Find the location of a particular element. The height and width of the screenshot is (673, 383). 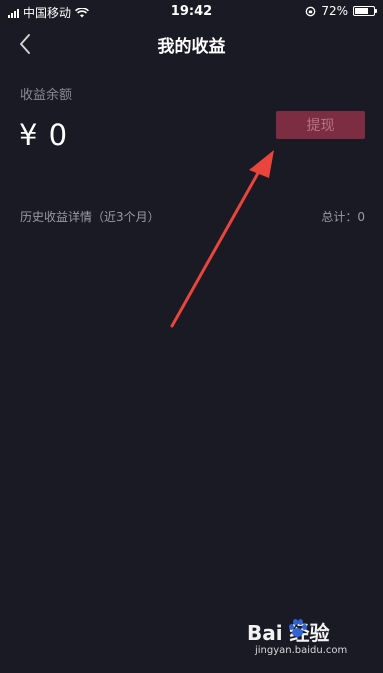

history-label: 历史收益详情（近3个月） is located at coordinates (90, 217).